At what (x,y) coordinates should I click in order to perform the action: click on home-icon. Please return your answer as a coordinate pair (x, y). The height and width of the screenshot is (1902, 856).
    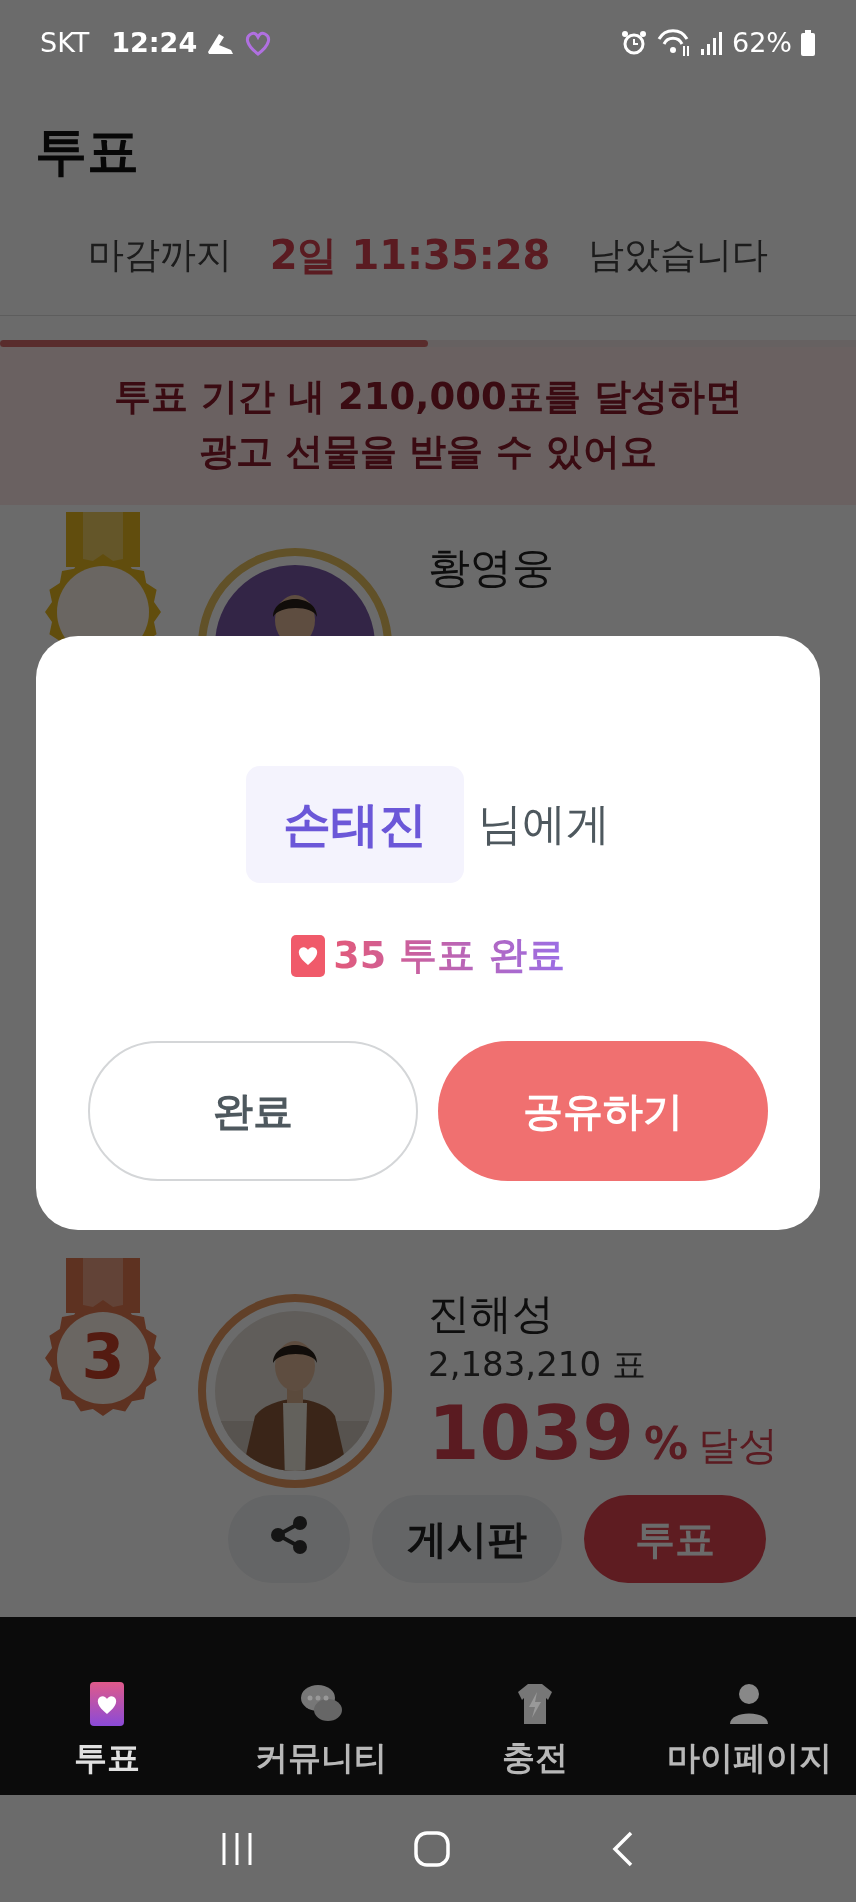
    Looking at the image, I should click on (432, 1848).